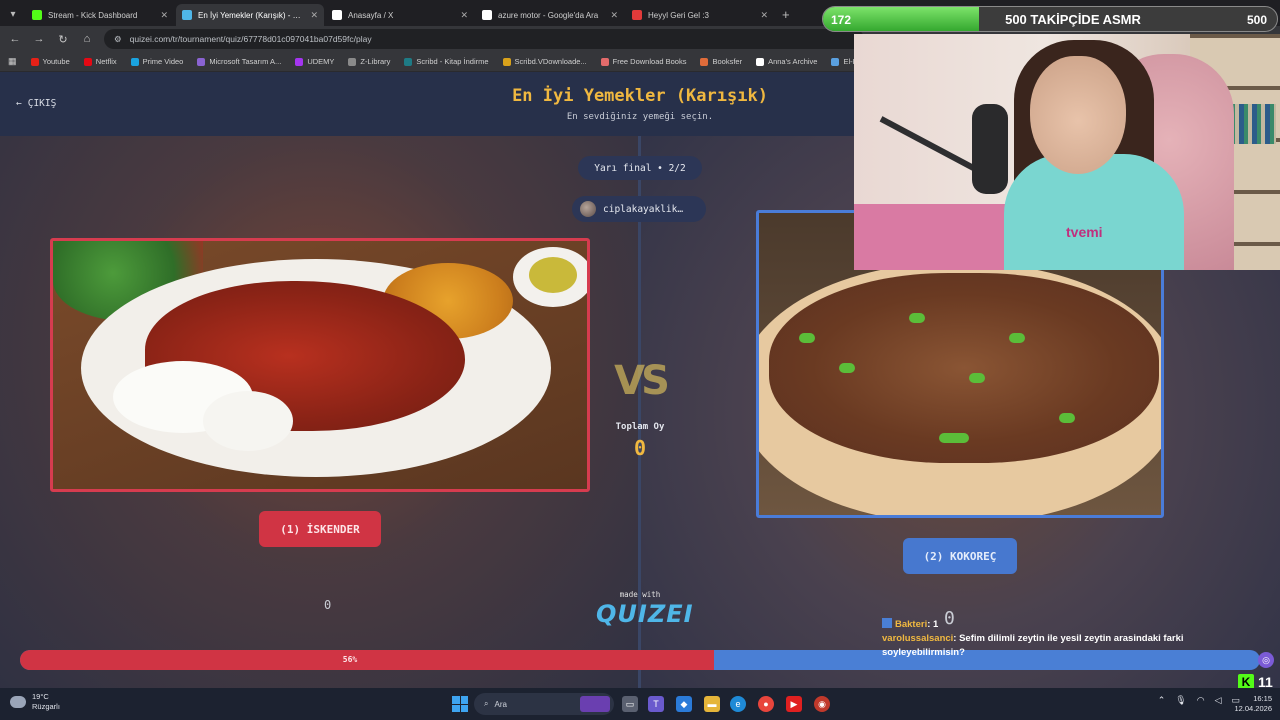  What do you see at coordinates (990, 149) in the screenshot?
I see `microphone` at bounding box center [990, 149].